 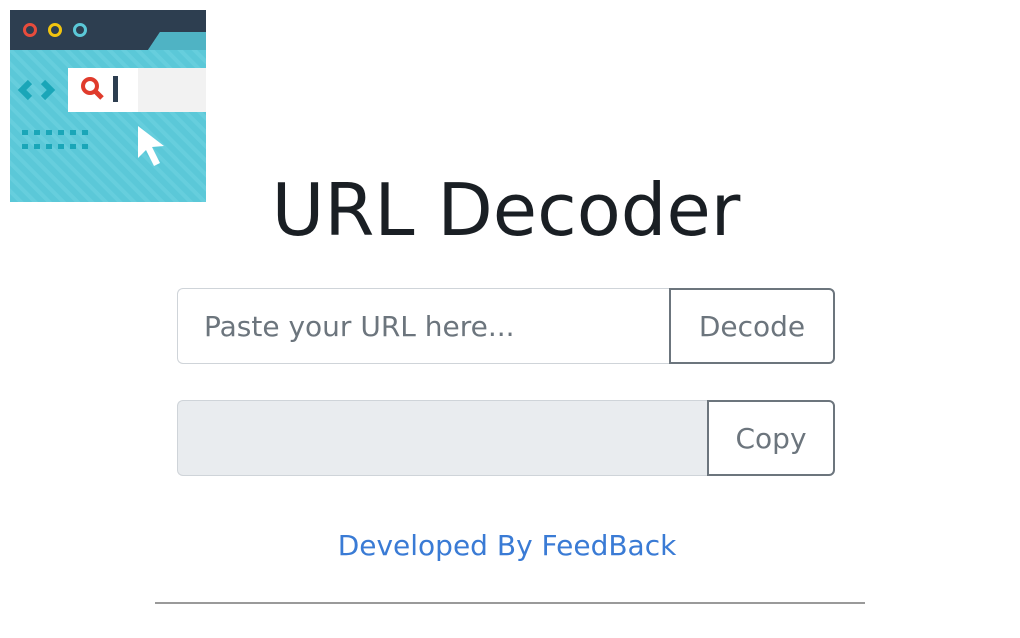 What do you see at coordinates (507, 546) in the screenshot?
I see `developer-link: Developed By FeedBack` at bounding box center [507, 546].